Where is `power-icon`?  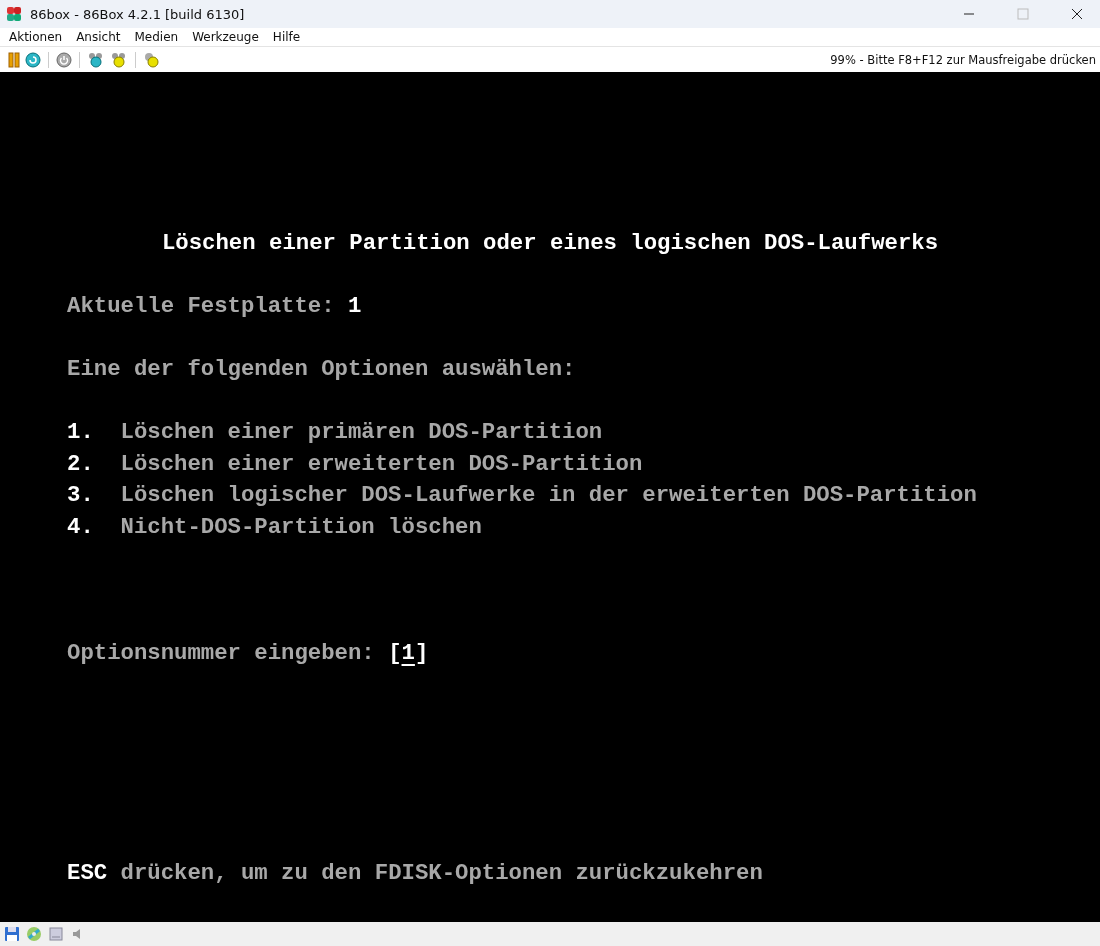 power-icon is located at coordinates (64, 59).